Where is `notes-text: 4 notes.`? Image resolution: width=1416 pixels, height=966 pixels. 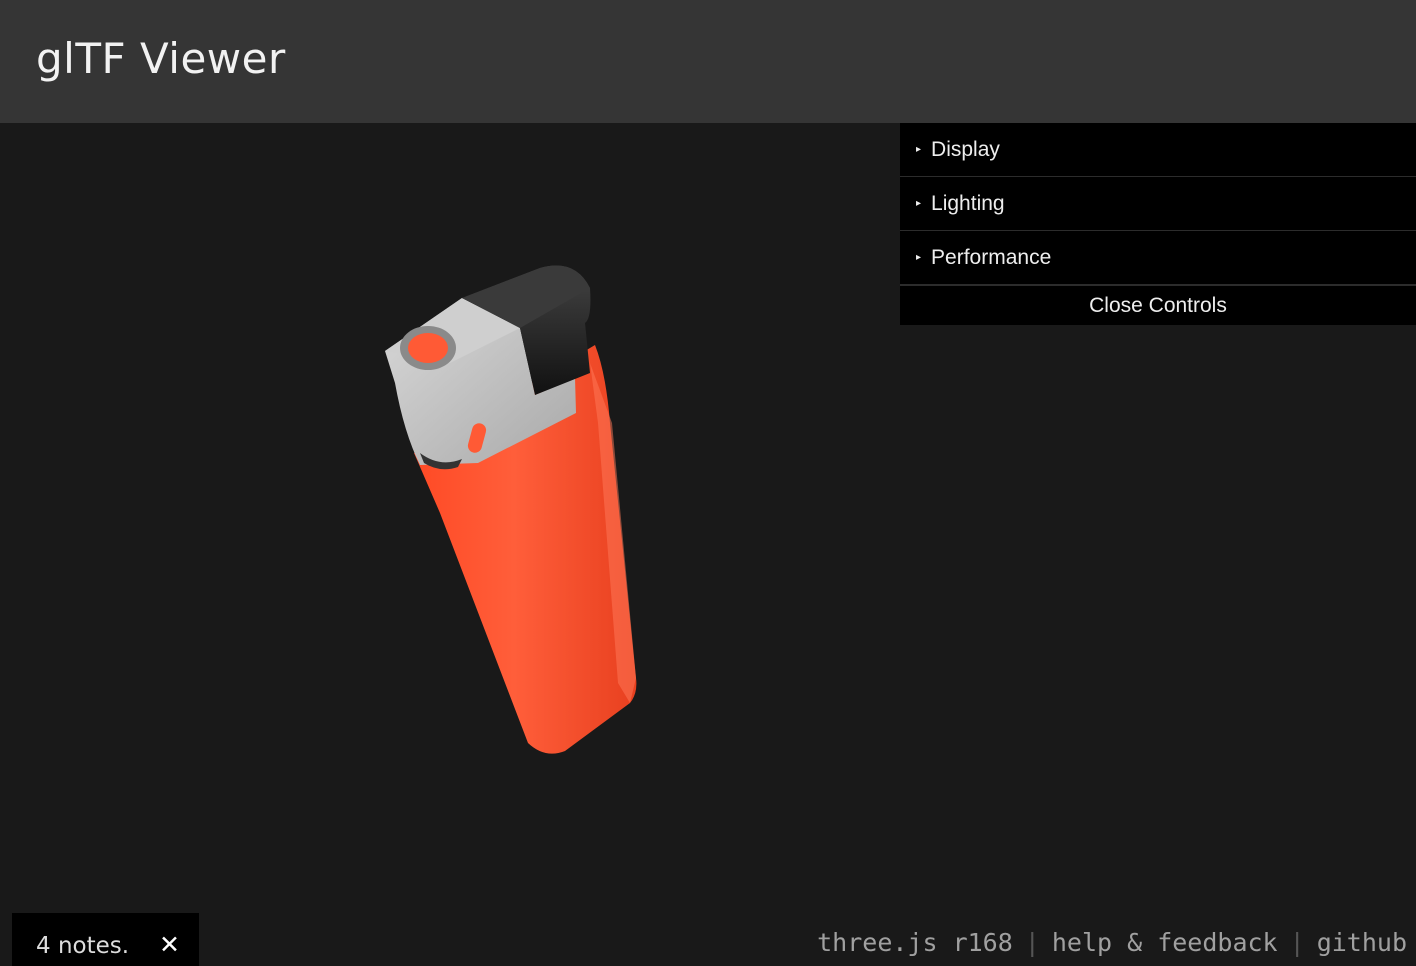 notes-text: 4 notes. is located at coordinates (83, 946).